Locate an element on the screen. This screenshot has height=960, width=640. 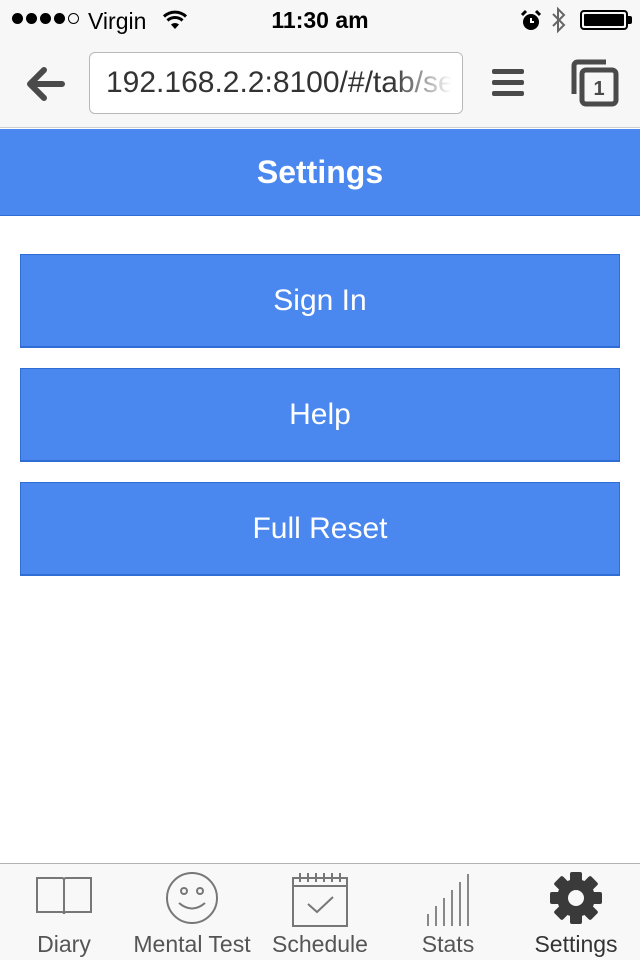
url-text: 192.168.2.2:8100/#/tab/settings is located at coordinates (284, 82).